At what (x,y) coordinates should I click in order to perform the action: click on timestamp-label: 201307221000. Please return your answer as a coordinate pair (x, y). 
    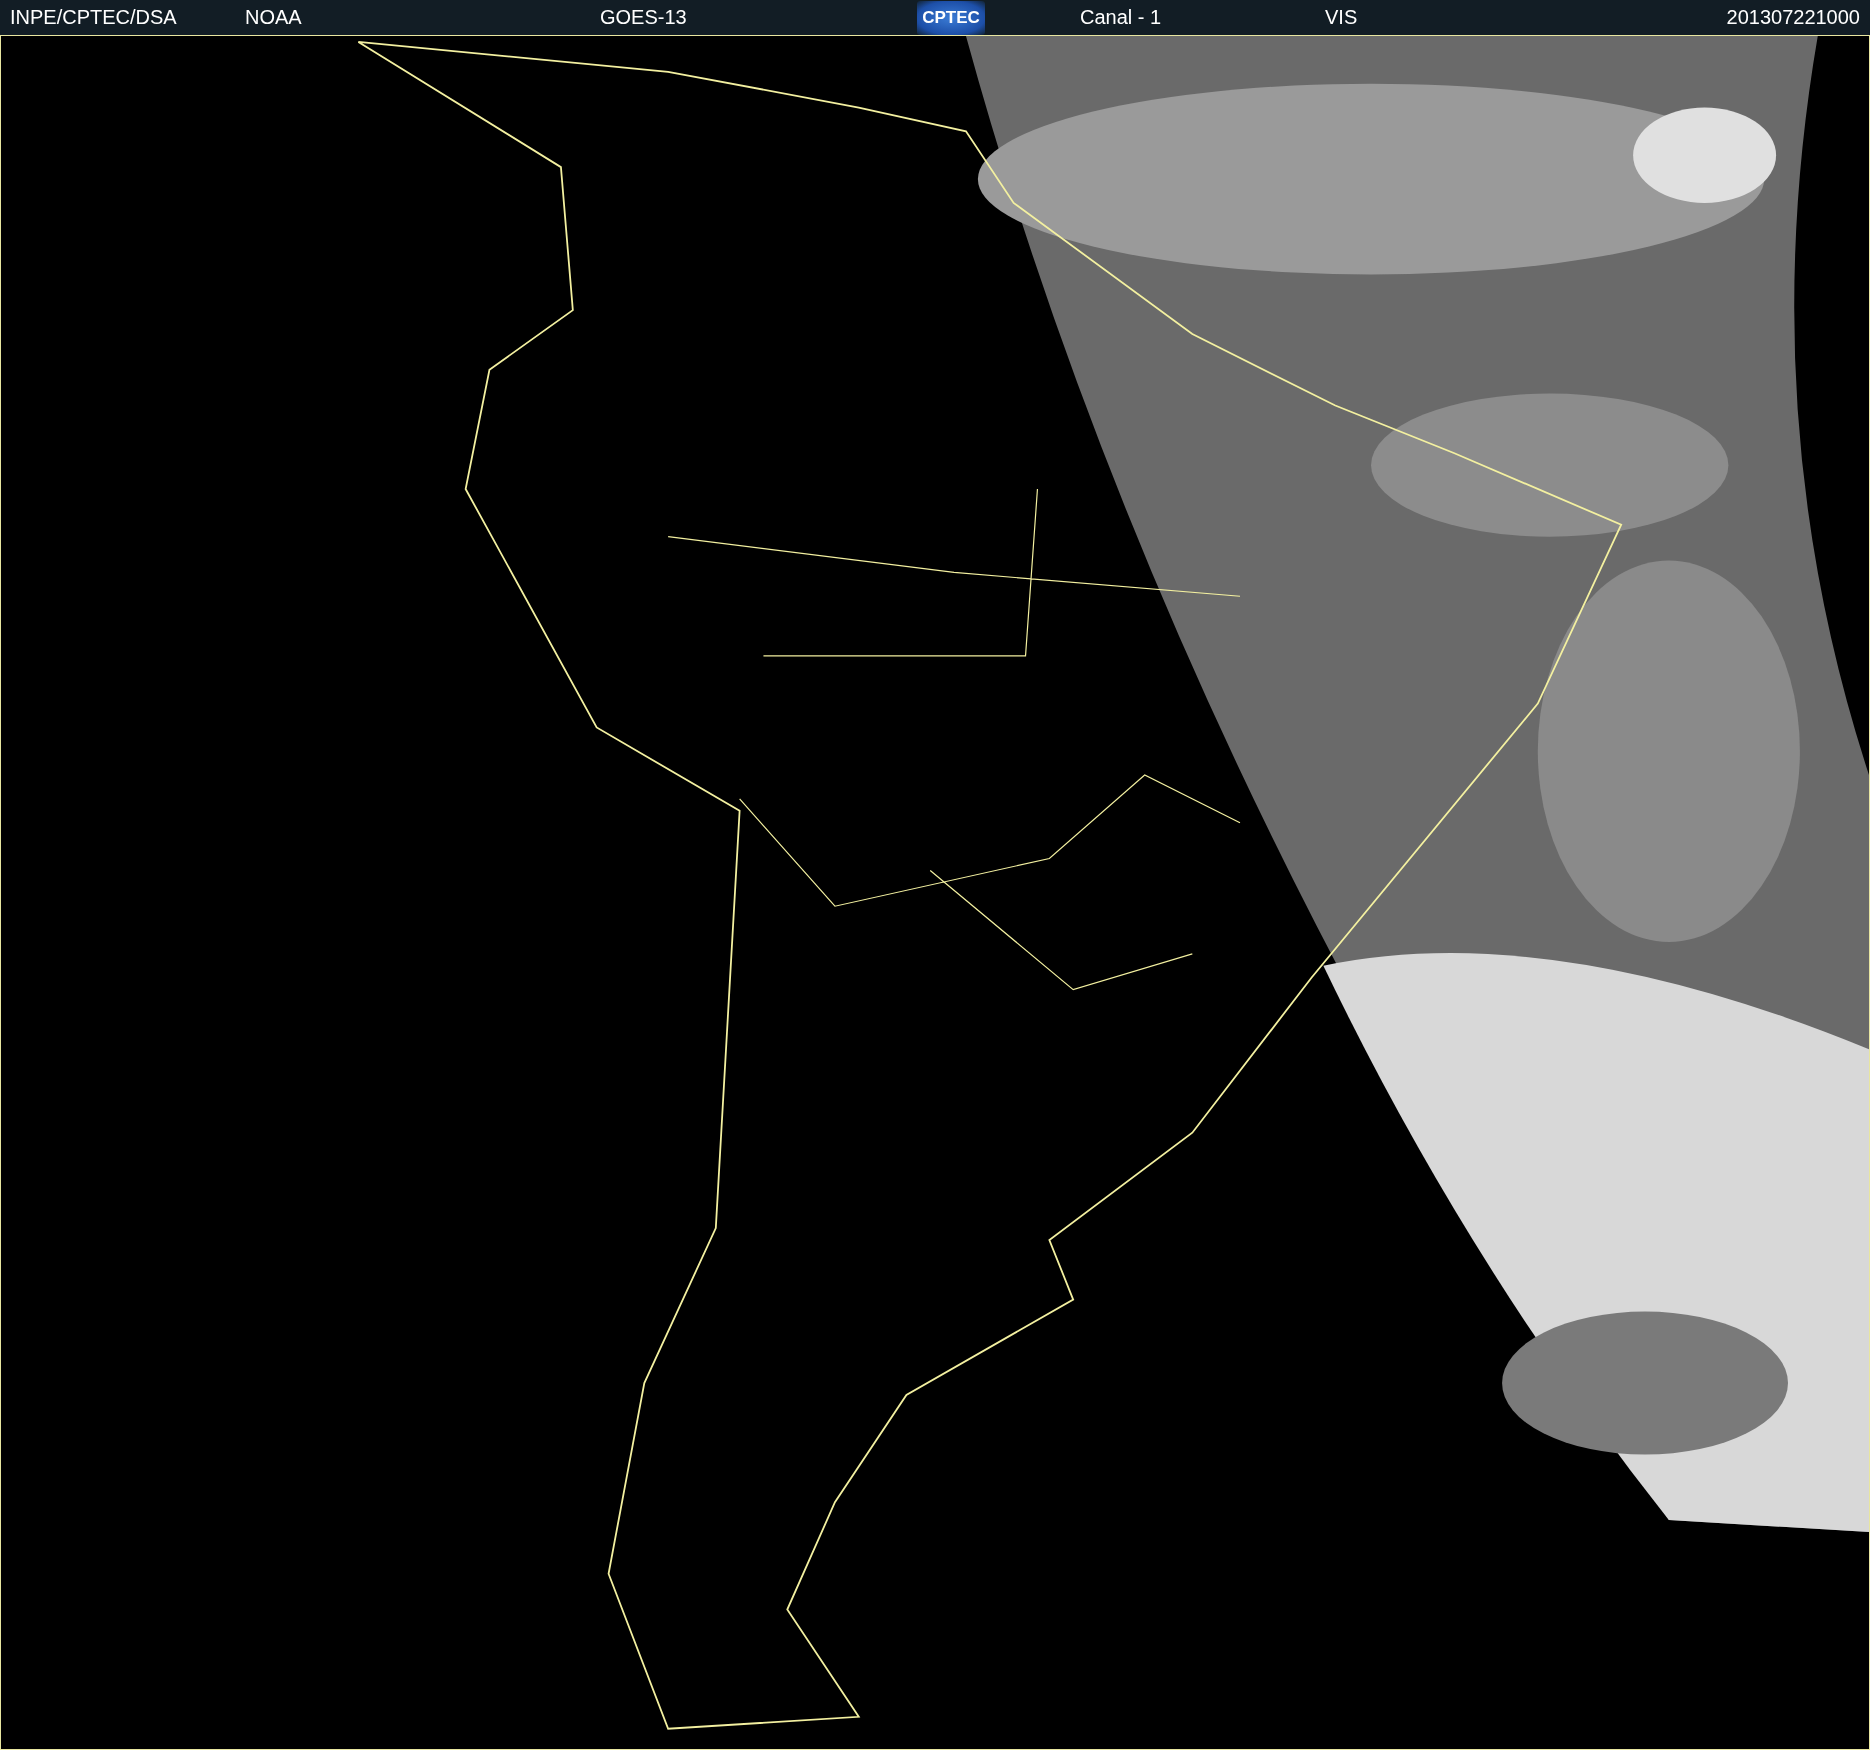
    Looking at the image, I should click on (1793, 17).